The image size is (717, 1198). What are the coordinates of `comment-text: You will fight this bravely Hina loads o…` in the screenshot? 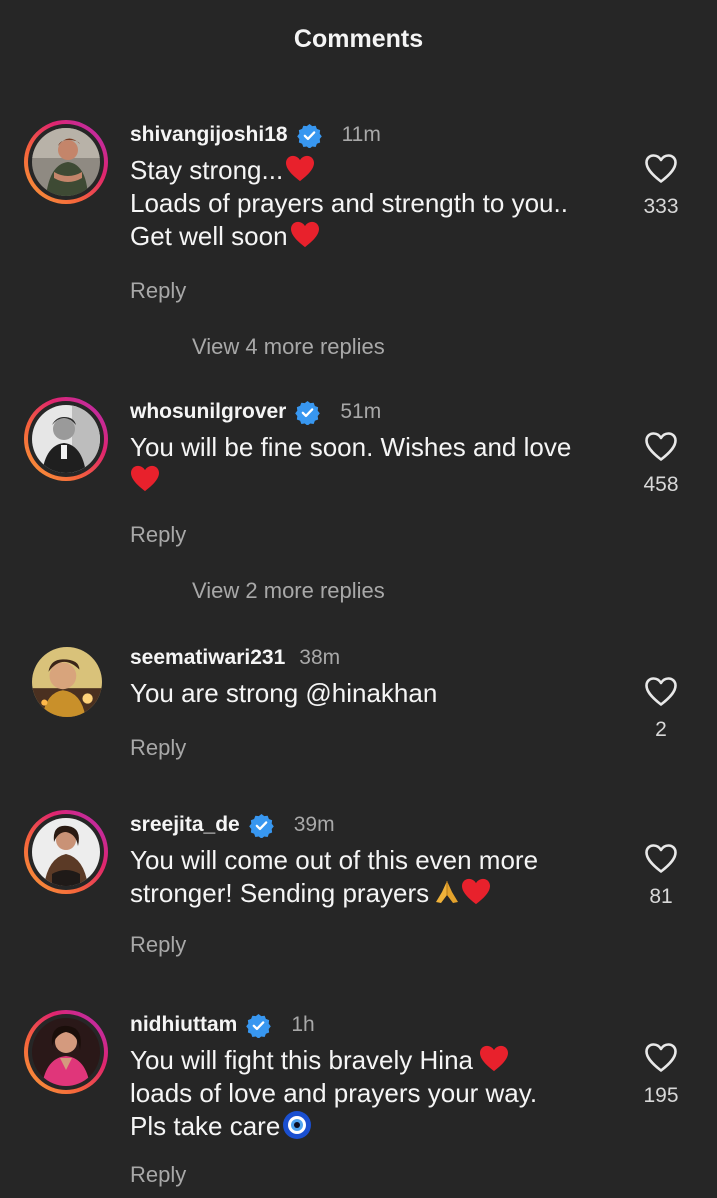 It's located at (370, 1093).